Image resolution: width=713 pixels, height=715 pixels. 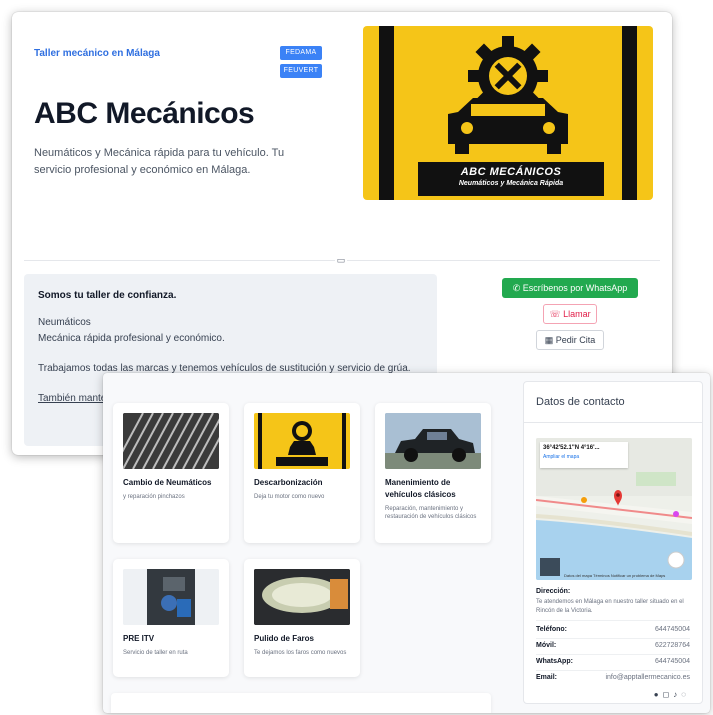 I want to click on service-desc: y reparación pinchazos, so click(x=154, y=497).